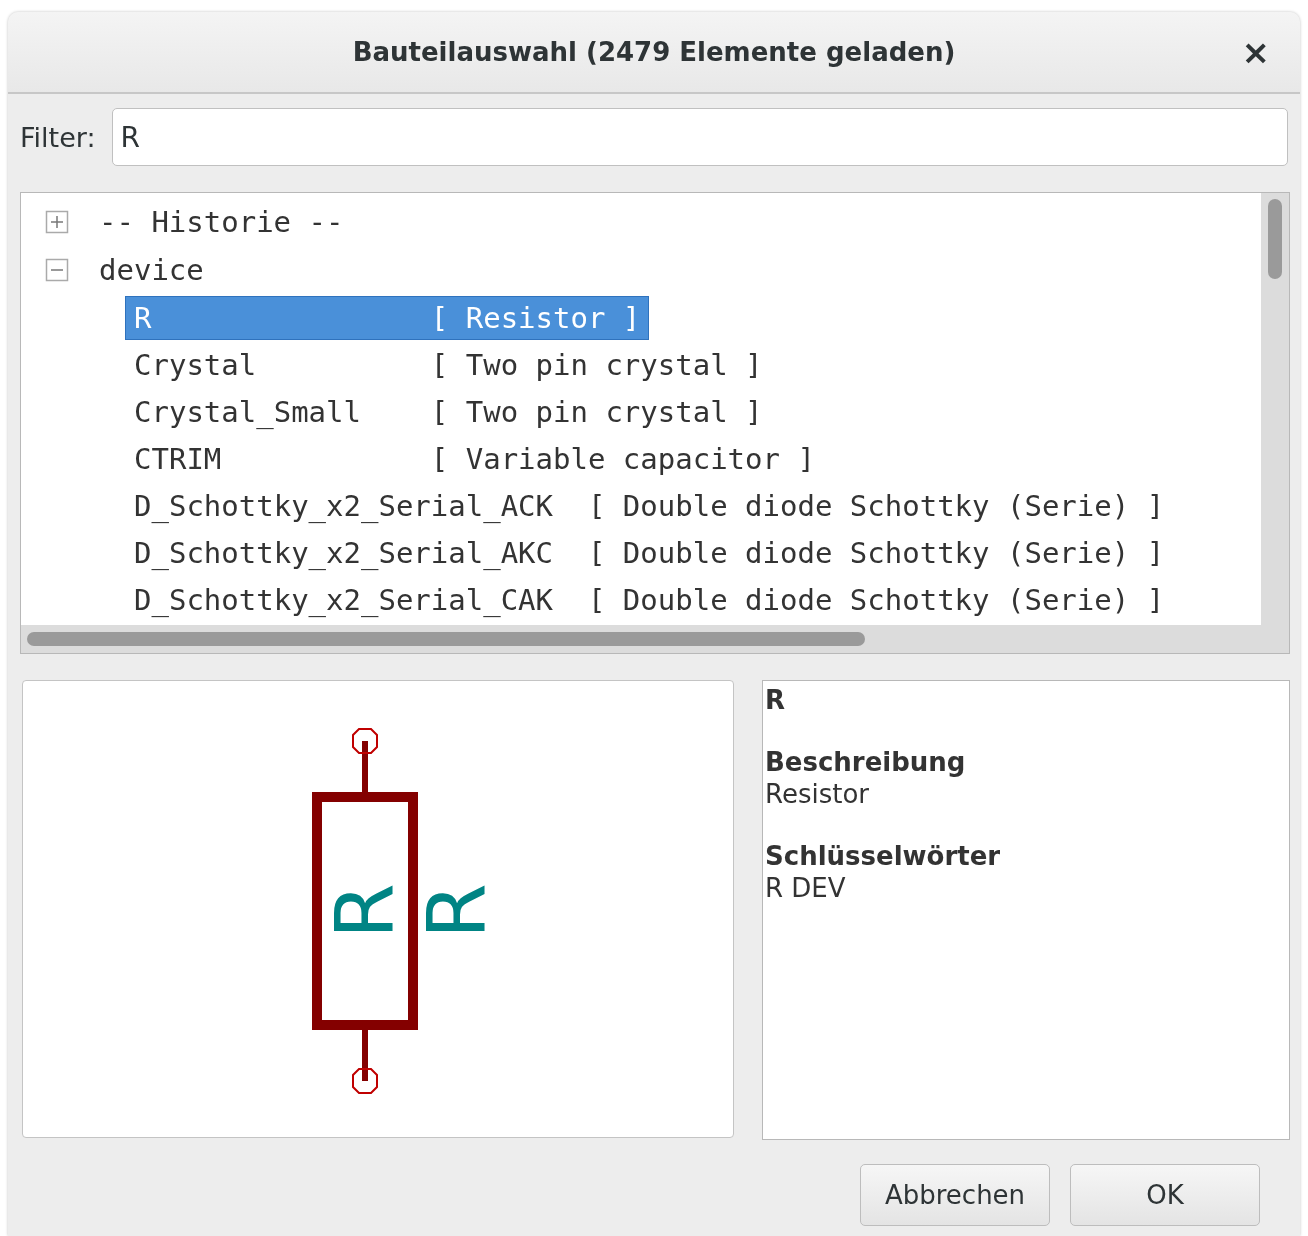 Image resolution: width=1308 pixels, height=1236 pixels. What do you see at coordinates (344, 599) in the screenshot?
I see `component-name: D_Schottky_x2_Serial_CAK` at bounding box center [344, 599].